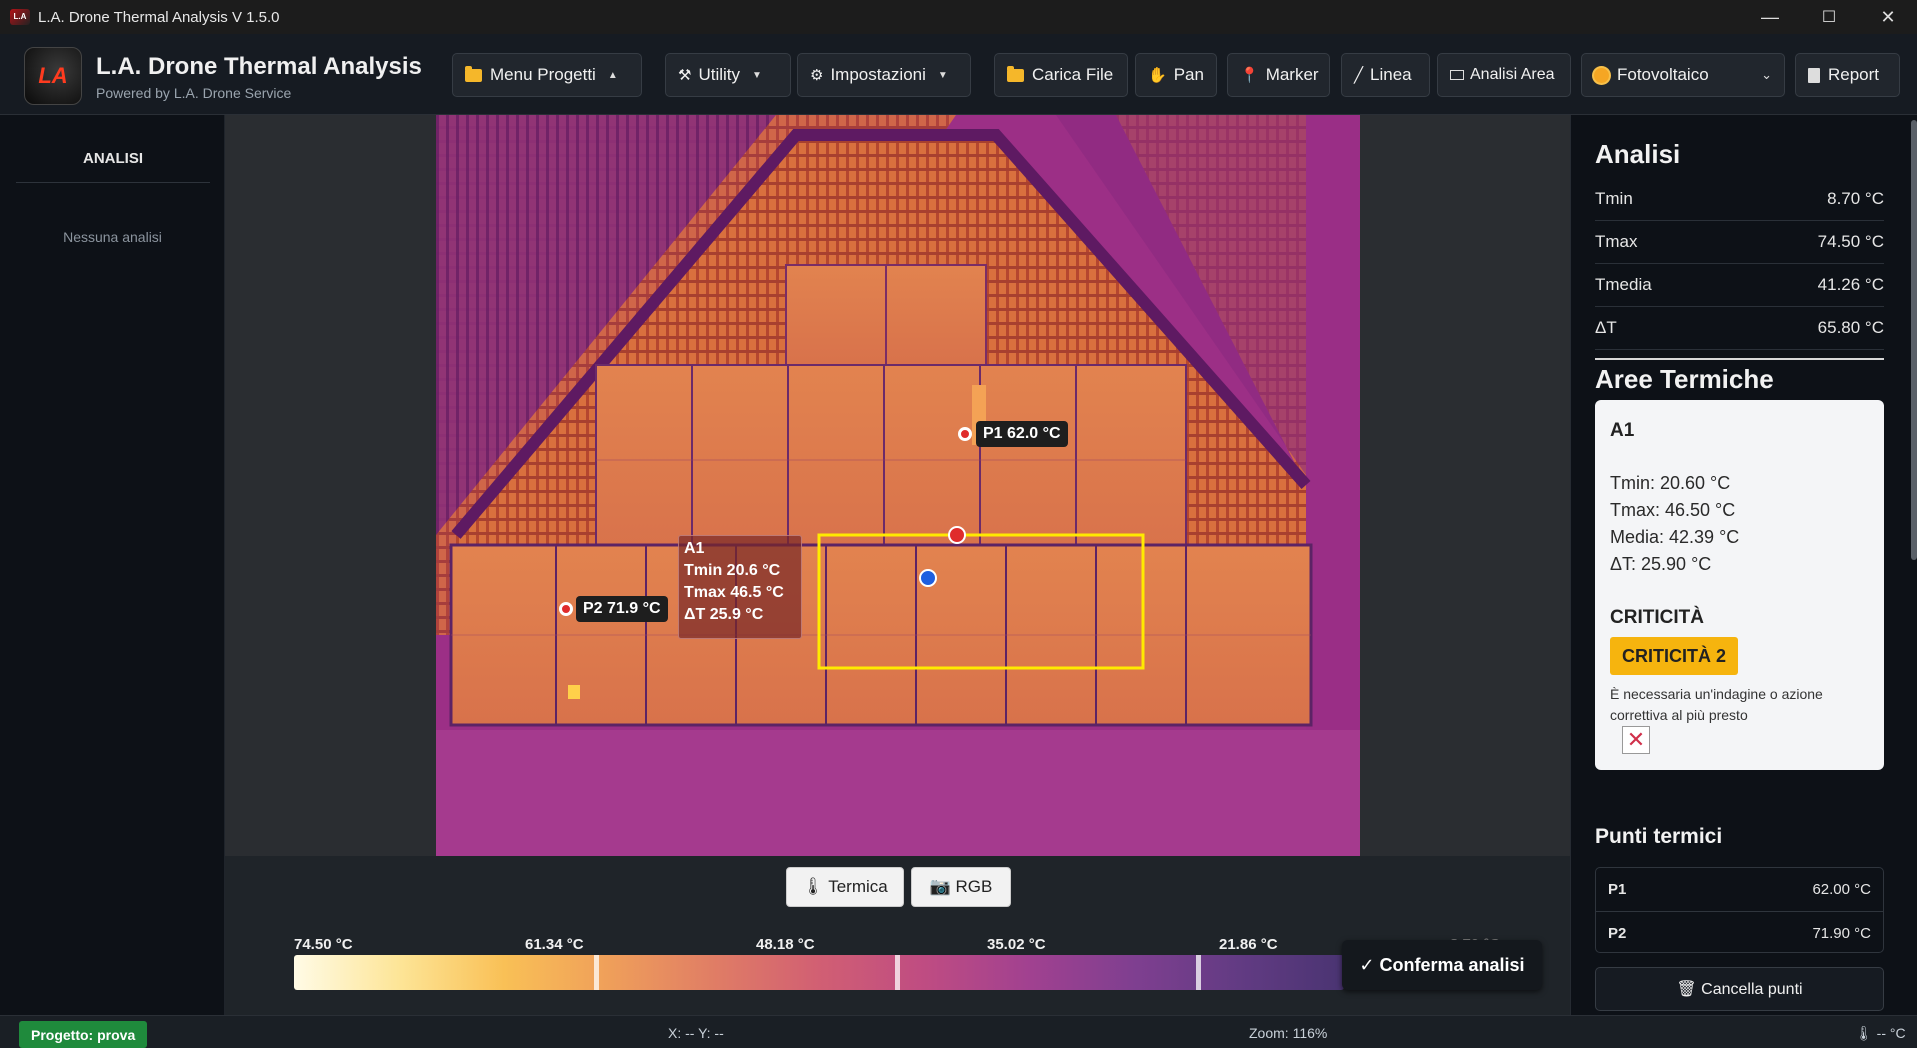  I want to click on pin-icon: 📍, so click(1249, 75).